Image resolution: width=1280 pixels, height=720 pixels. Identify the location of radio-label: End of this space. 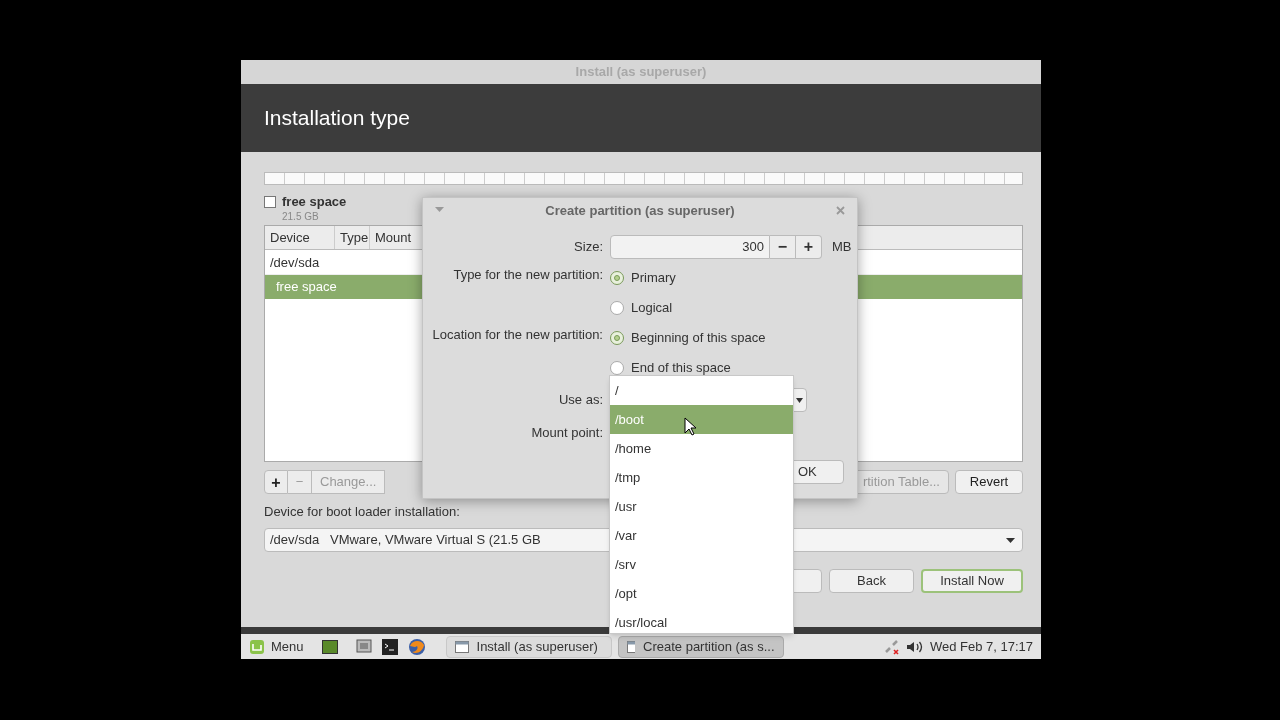
(681, 368).